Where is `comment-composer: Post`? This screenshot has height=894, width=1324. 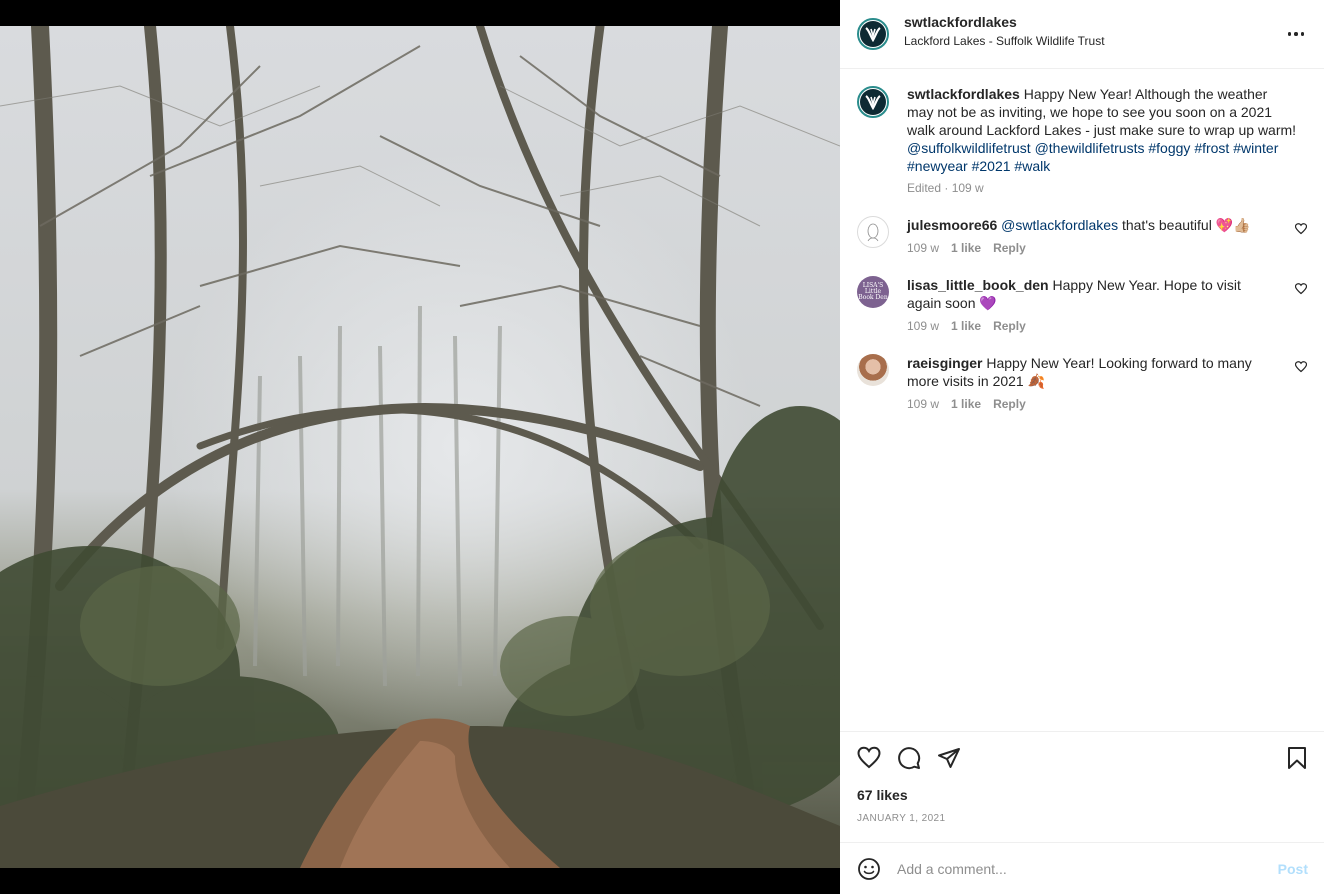 comment-composer: Post is located at coordinates (1082, 868).